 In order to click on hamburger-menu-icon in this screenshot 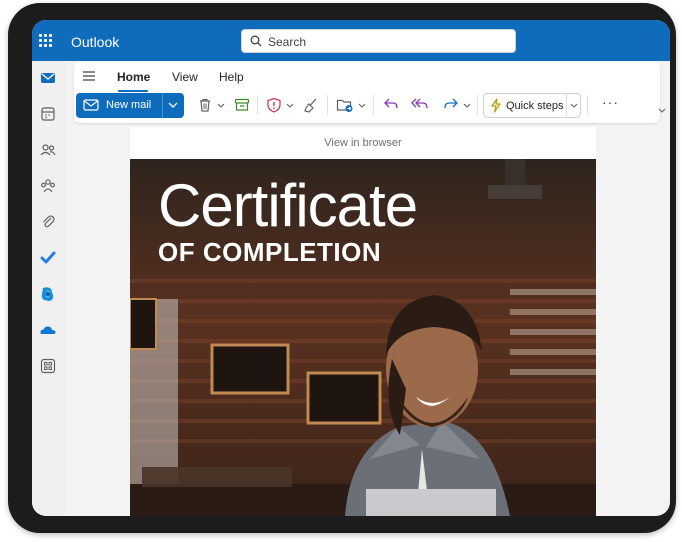, I will do `click(89, 76)`.